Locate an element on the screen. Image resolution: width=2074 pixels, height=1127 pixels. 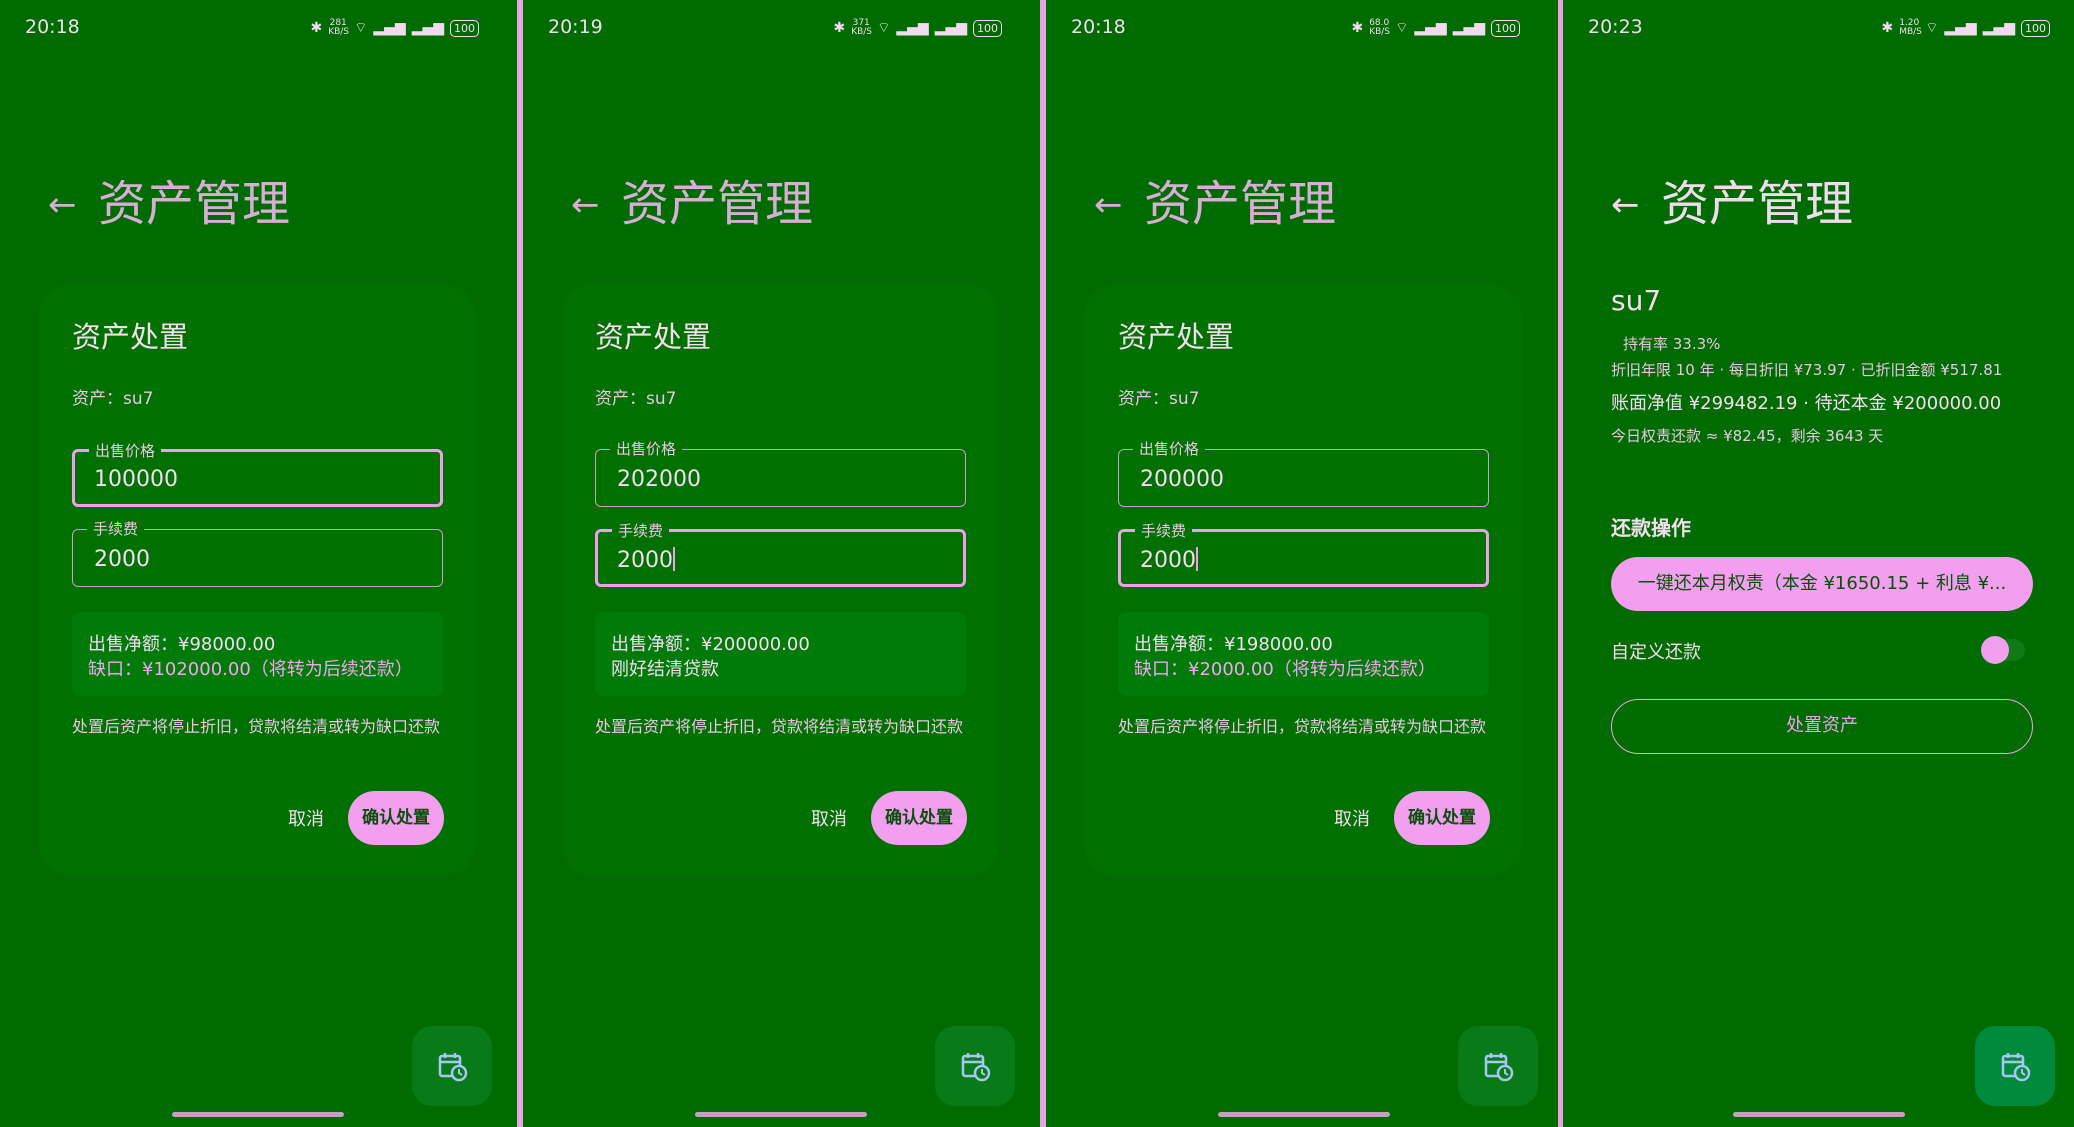
dispose-asset-button: 处置资产 is located at coordinates (1822, 726).